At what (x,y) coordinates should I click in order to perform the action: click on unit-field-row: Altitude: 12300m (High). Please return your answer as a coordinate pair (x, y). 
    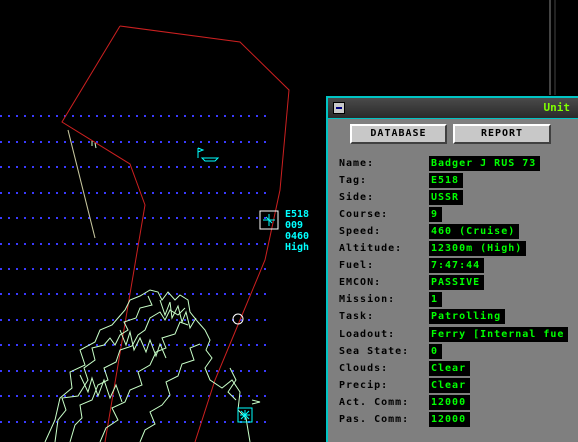
    Looking at the image, I should click on (453, 248).